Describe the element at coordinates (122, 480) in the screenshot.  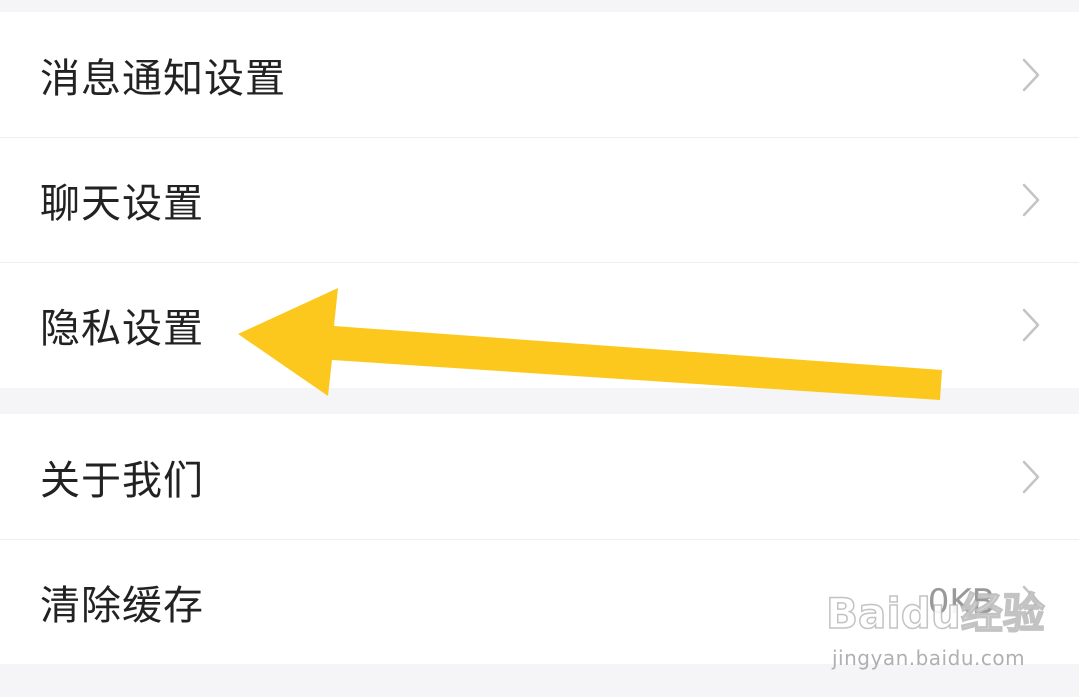
I see `row-label: 关于我们` at that location.